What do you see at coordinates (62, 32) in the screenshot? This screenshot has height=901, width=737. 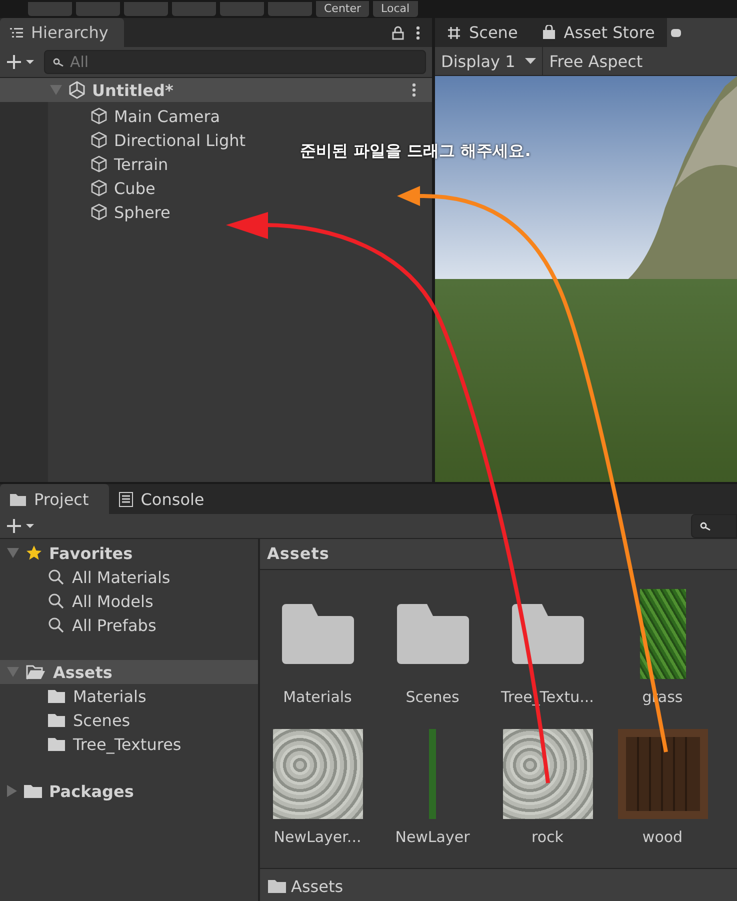 I see `hierarchy-tab: Hierarchy` at bounding box center [62, 32].